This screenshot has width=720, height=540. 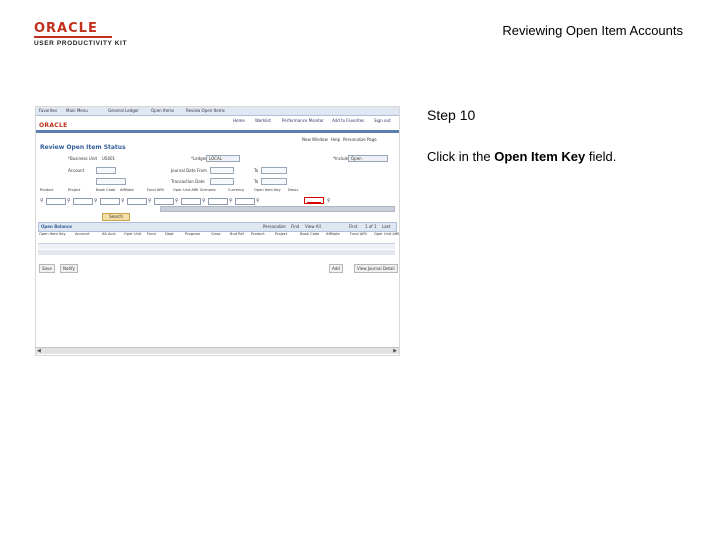 I want to click on col-affiliate: Affiliate, so click(x=127, y=190).